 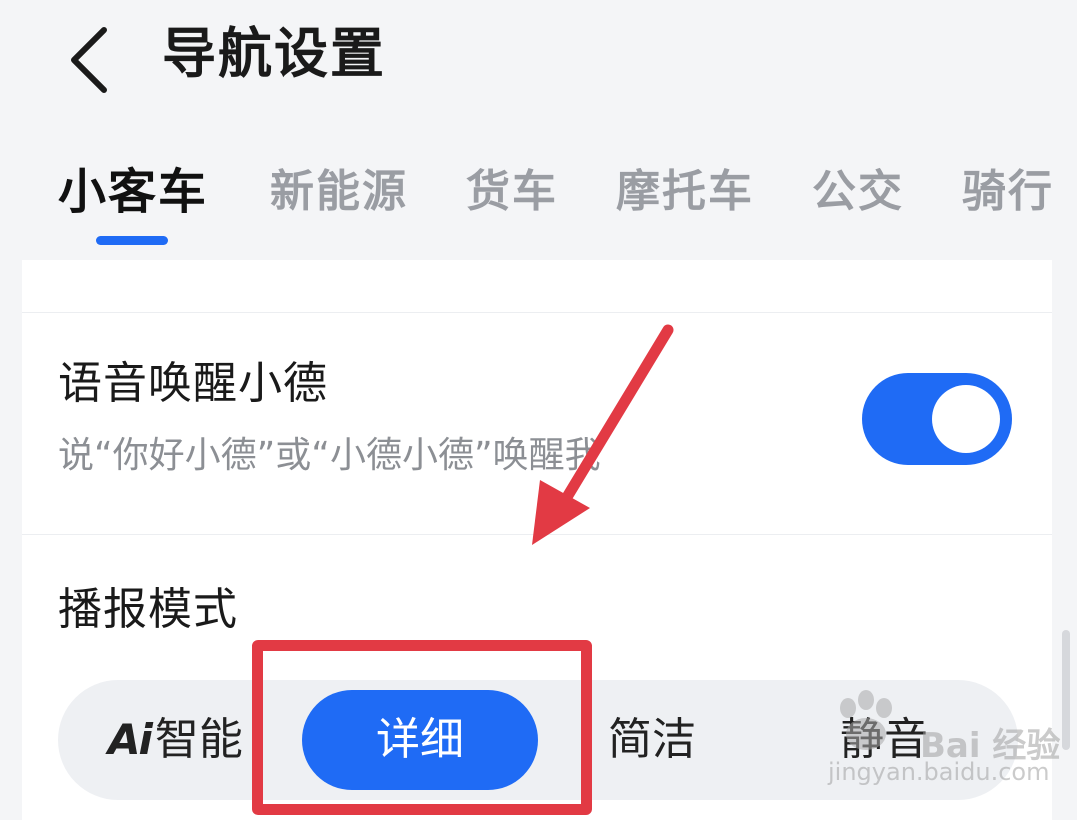 I want to click on voice-wake-title: 语音唤醒小德, so click(x=193, y=383).